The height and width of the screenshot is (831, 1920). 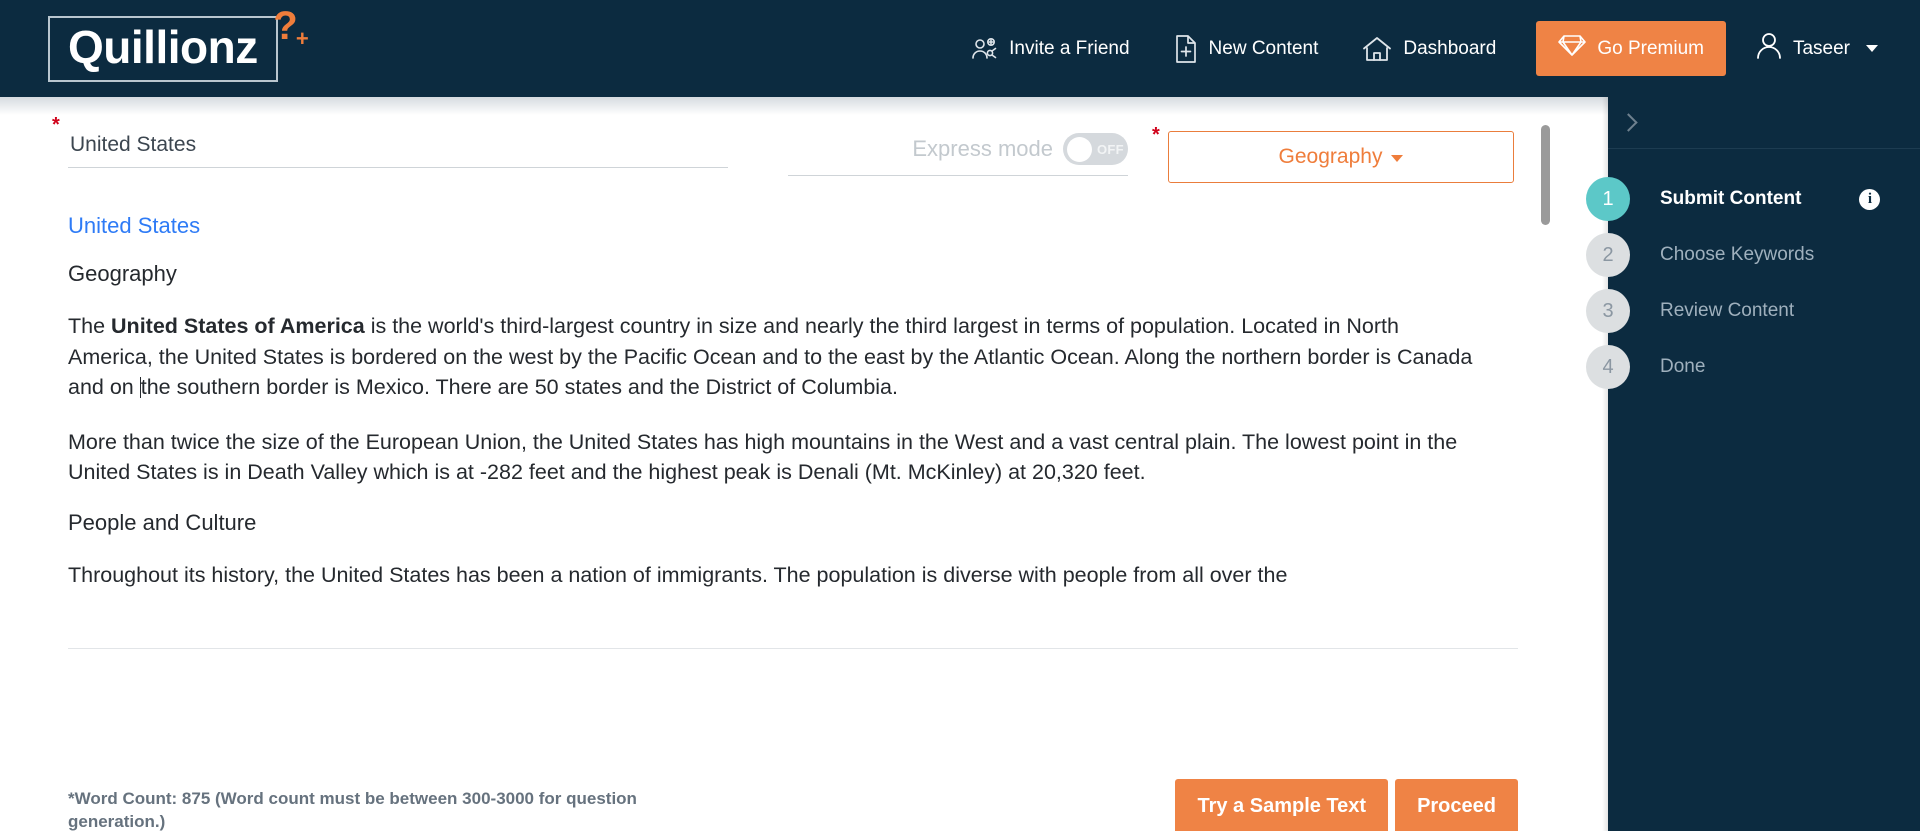 I want to click on info-icon: i, so click(x=1870, y=199).